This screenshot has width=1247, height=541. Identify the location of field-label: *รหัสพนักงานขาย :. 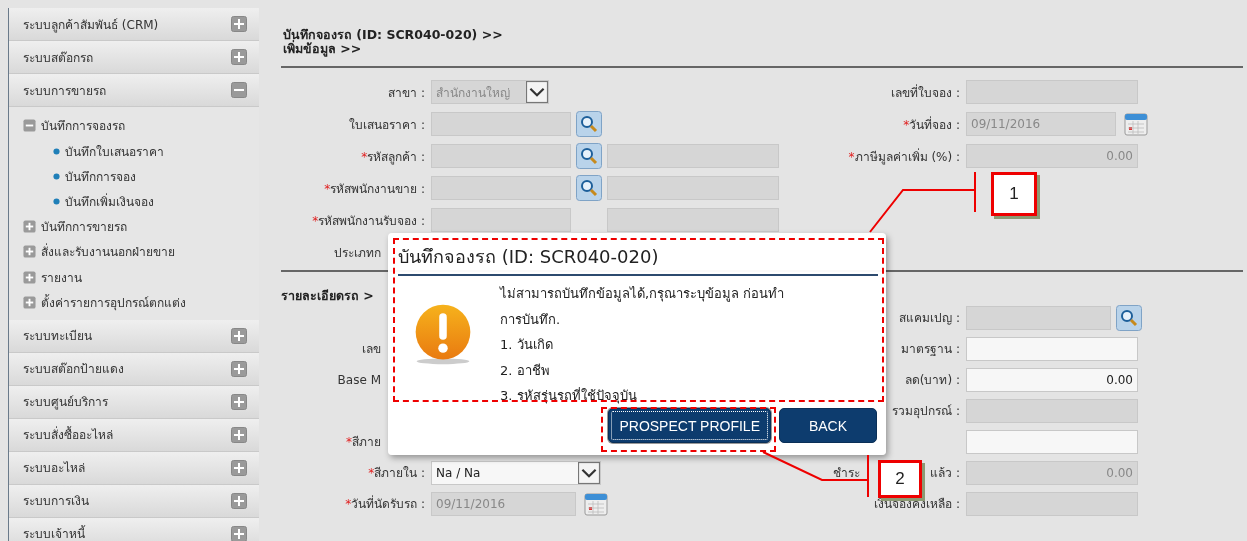
(374, 188).